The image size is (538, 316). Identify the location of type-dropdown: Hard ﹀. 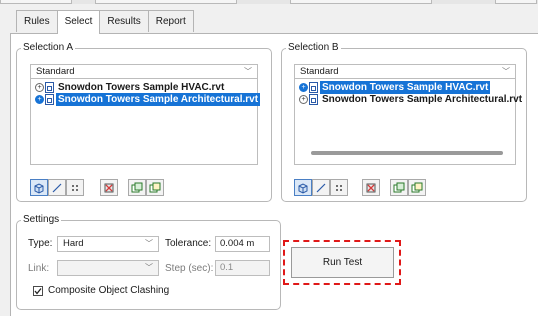
(108, 244).